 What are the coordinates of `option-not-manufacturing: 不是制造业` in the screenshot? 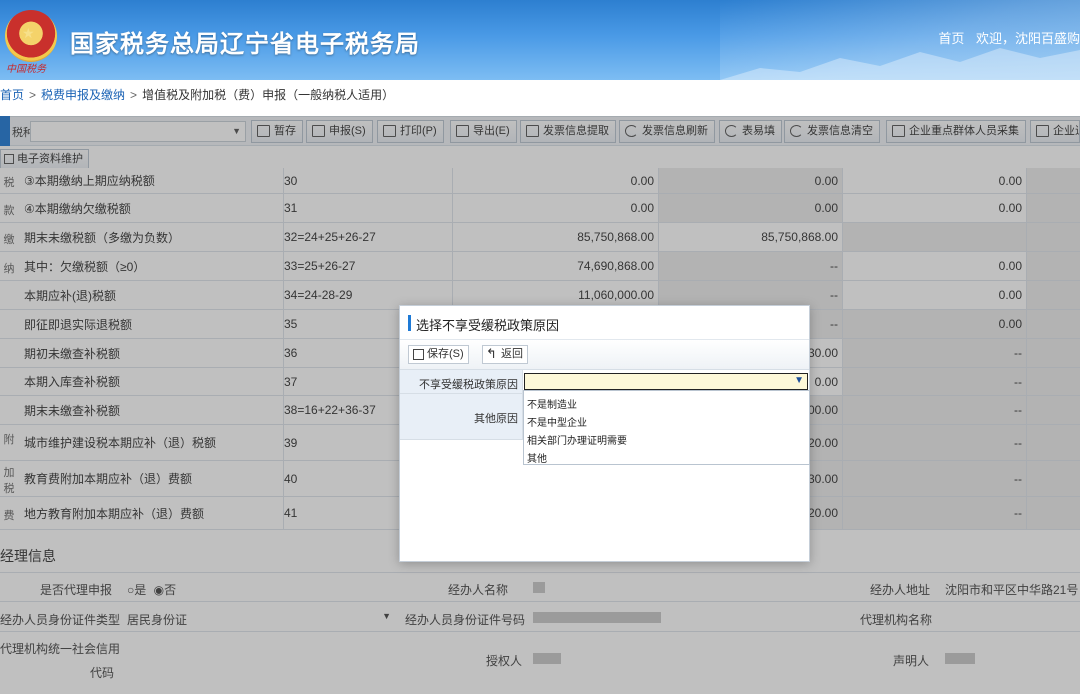 It's located at (552, 403).